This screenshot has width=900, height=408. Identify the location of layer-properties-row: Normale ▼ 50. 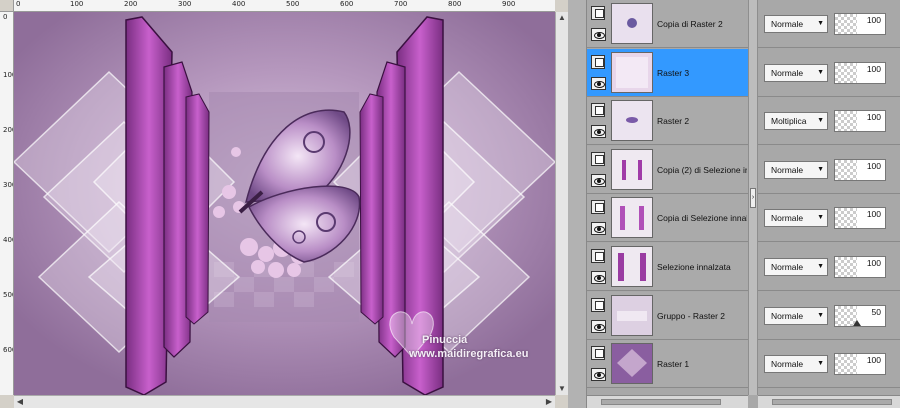
(829, 316).